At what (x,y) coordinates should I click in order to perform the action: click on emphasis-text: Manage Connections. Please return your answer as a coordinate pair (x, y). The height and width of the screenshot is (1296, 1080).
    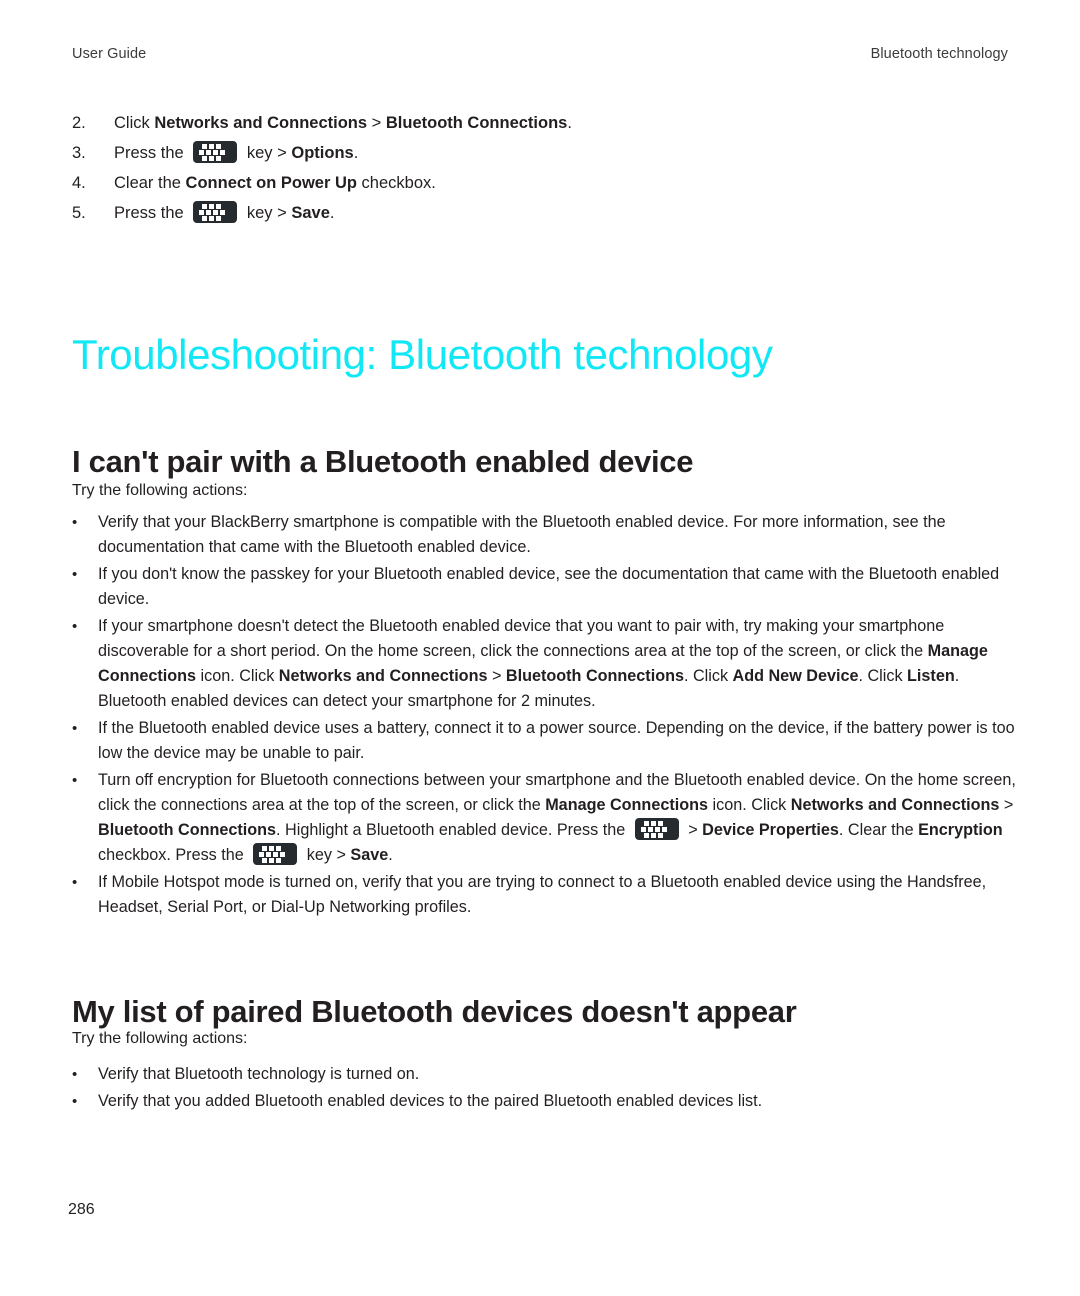
    Looking at the image, I should click on (626, 805).